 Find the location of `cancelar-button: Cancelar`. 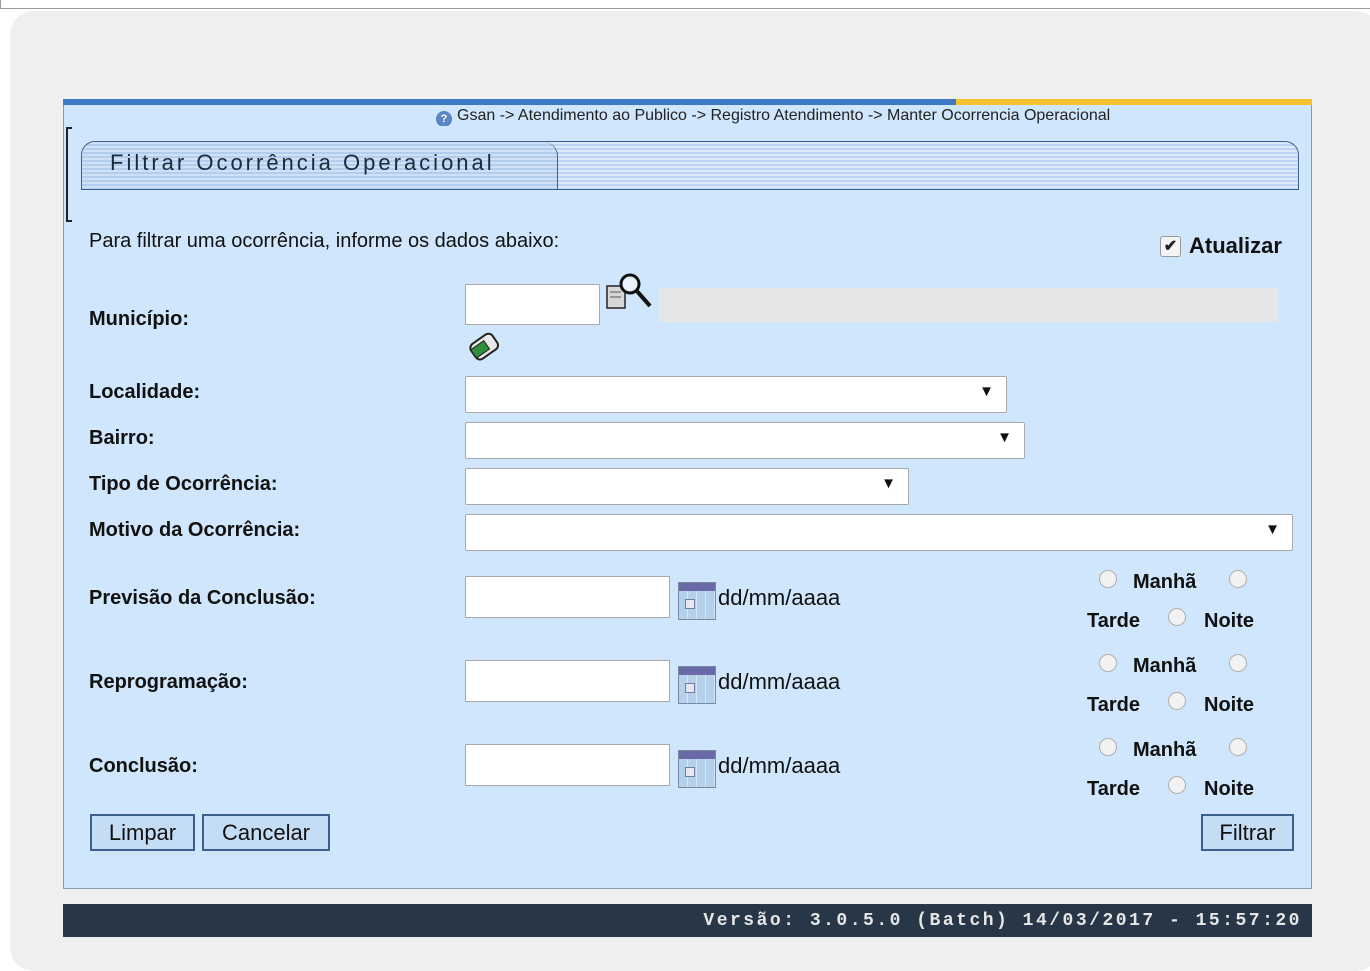

cancelar-button: Cancelar is located at coordinates (266, 832).